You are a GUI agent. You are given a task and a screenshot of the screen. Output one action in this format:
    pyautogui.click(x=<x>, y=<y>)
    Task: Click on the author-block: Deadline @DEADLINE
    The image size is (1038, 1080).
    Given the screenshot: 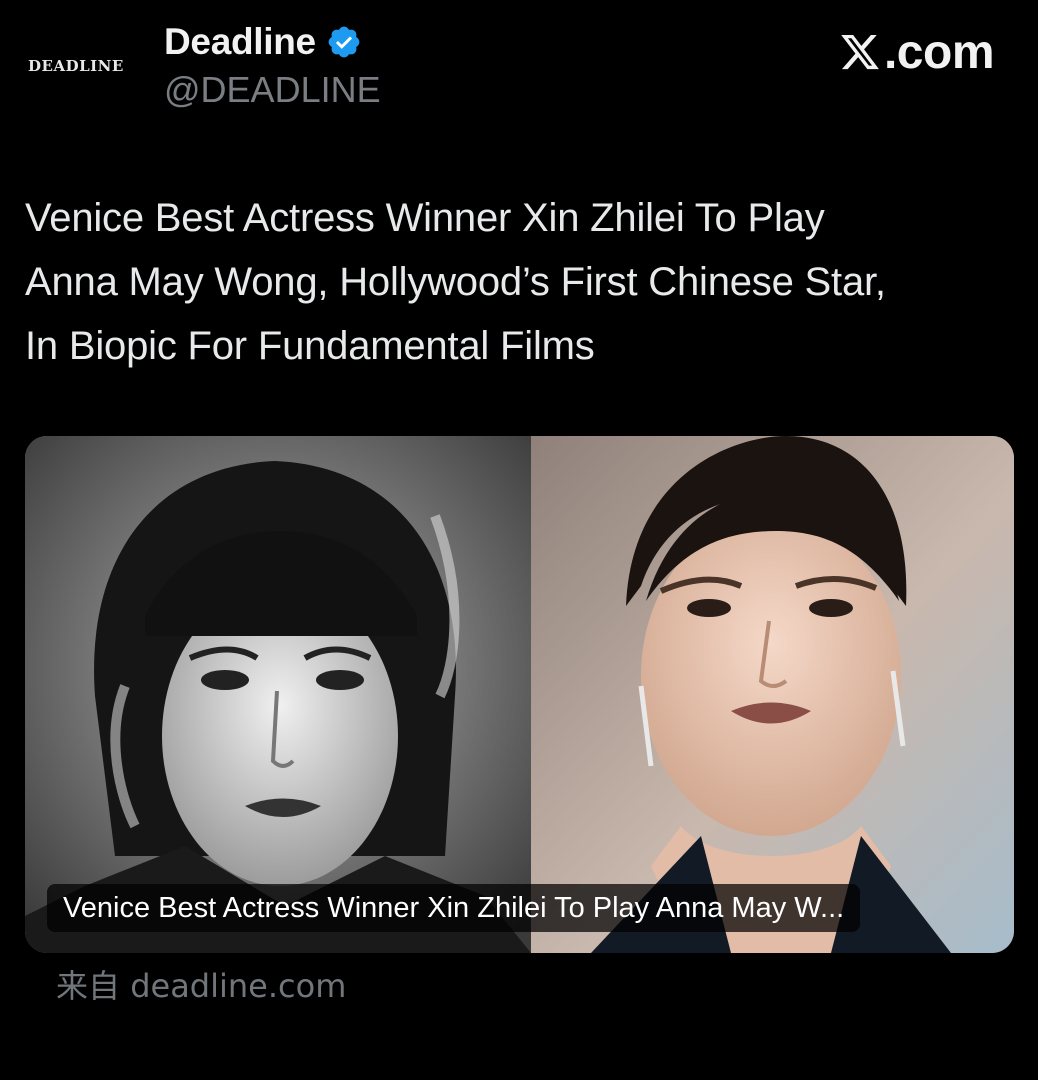 What is the action you would take?
    pyautogui.click(x=272, y=66)
    